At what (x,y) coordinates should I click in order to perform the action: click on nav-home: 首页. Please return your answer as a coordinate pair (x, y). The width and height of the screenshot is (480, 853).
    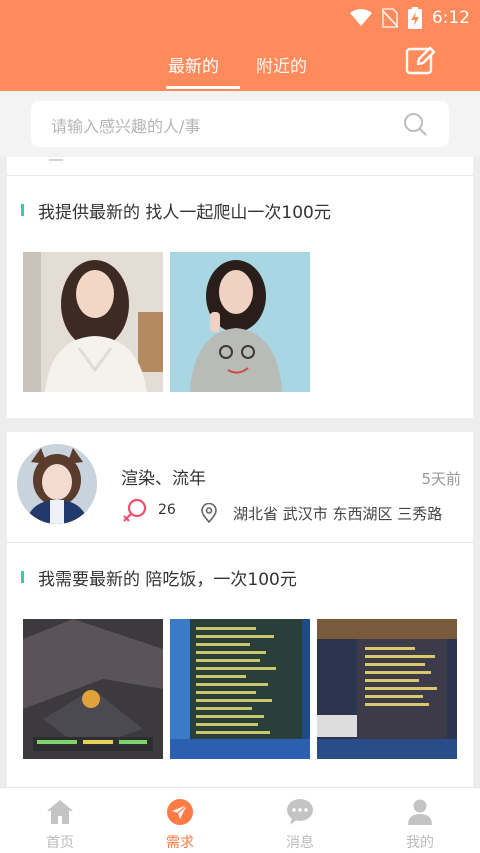
    Looking at the image, I should click on (60, 820).